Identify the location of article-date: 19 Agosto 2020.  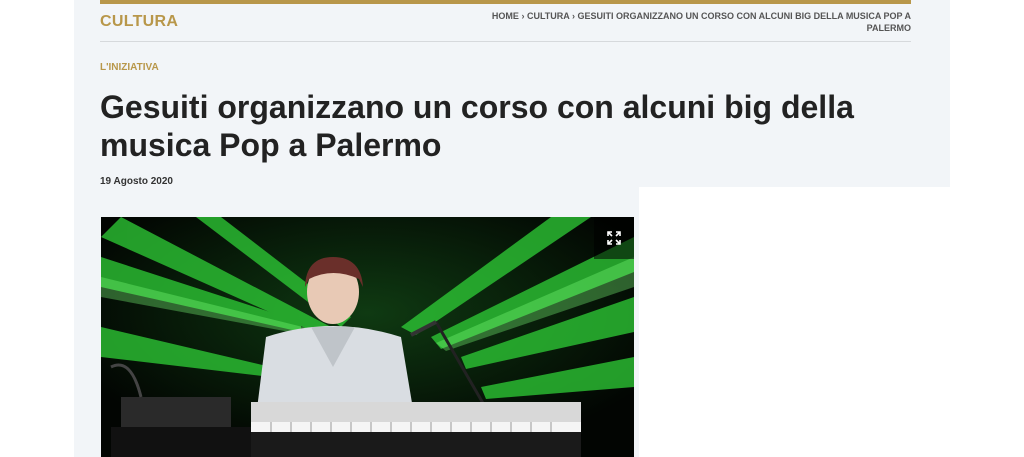
(136, 181).